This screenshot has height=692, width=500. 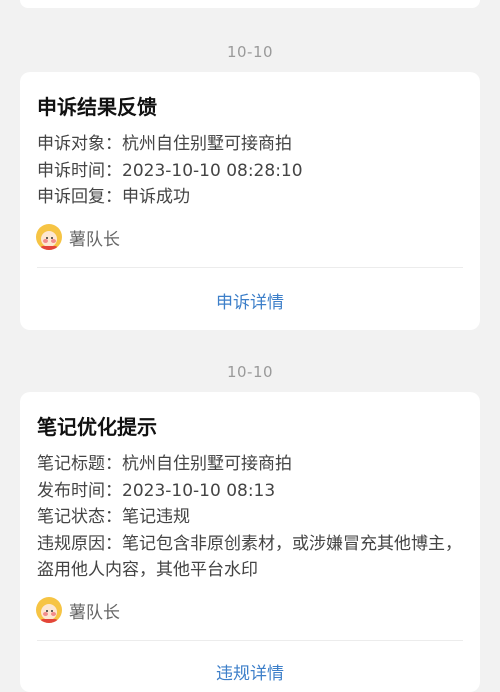 What do you see at coordinates (97, 427) in the screenshot?
I see `card-title: 笔记优化提示` at bounding box center [97, 427].